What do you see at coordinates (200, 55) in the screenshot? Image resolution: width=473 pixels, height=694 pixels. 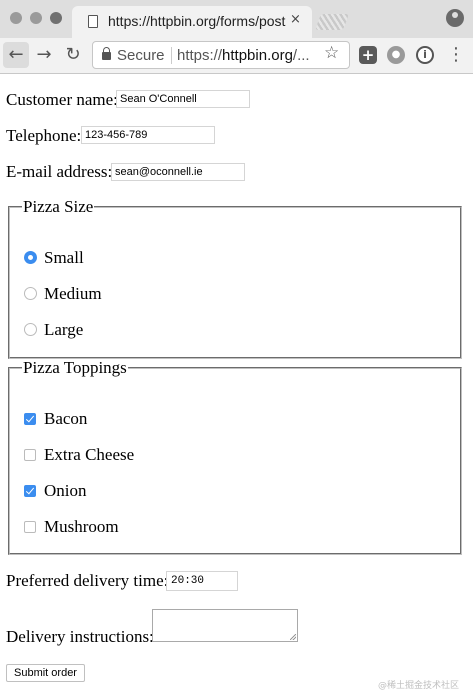 I see `url-prefix: https://` at bounding box center [200, 55].